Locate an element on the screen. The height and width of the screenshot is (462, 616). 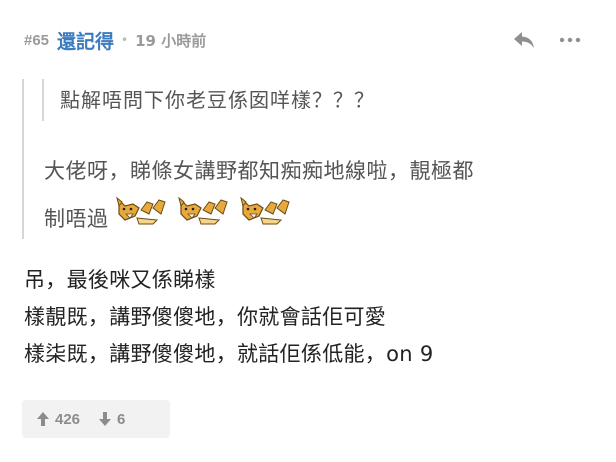
quote-line-2-row: 制唔過 is located at coordinates (314, 219).